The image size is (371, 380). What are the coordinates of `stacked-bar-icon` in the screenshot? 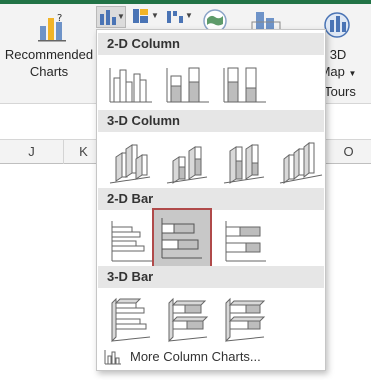 It's located at (181, 238).